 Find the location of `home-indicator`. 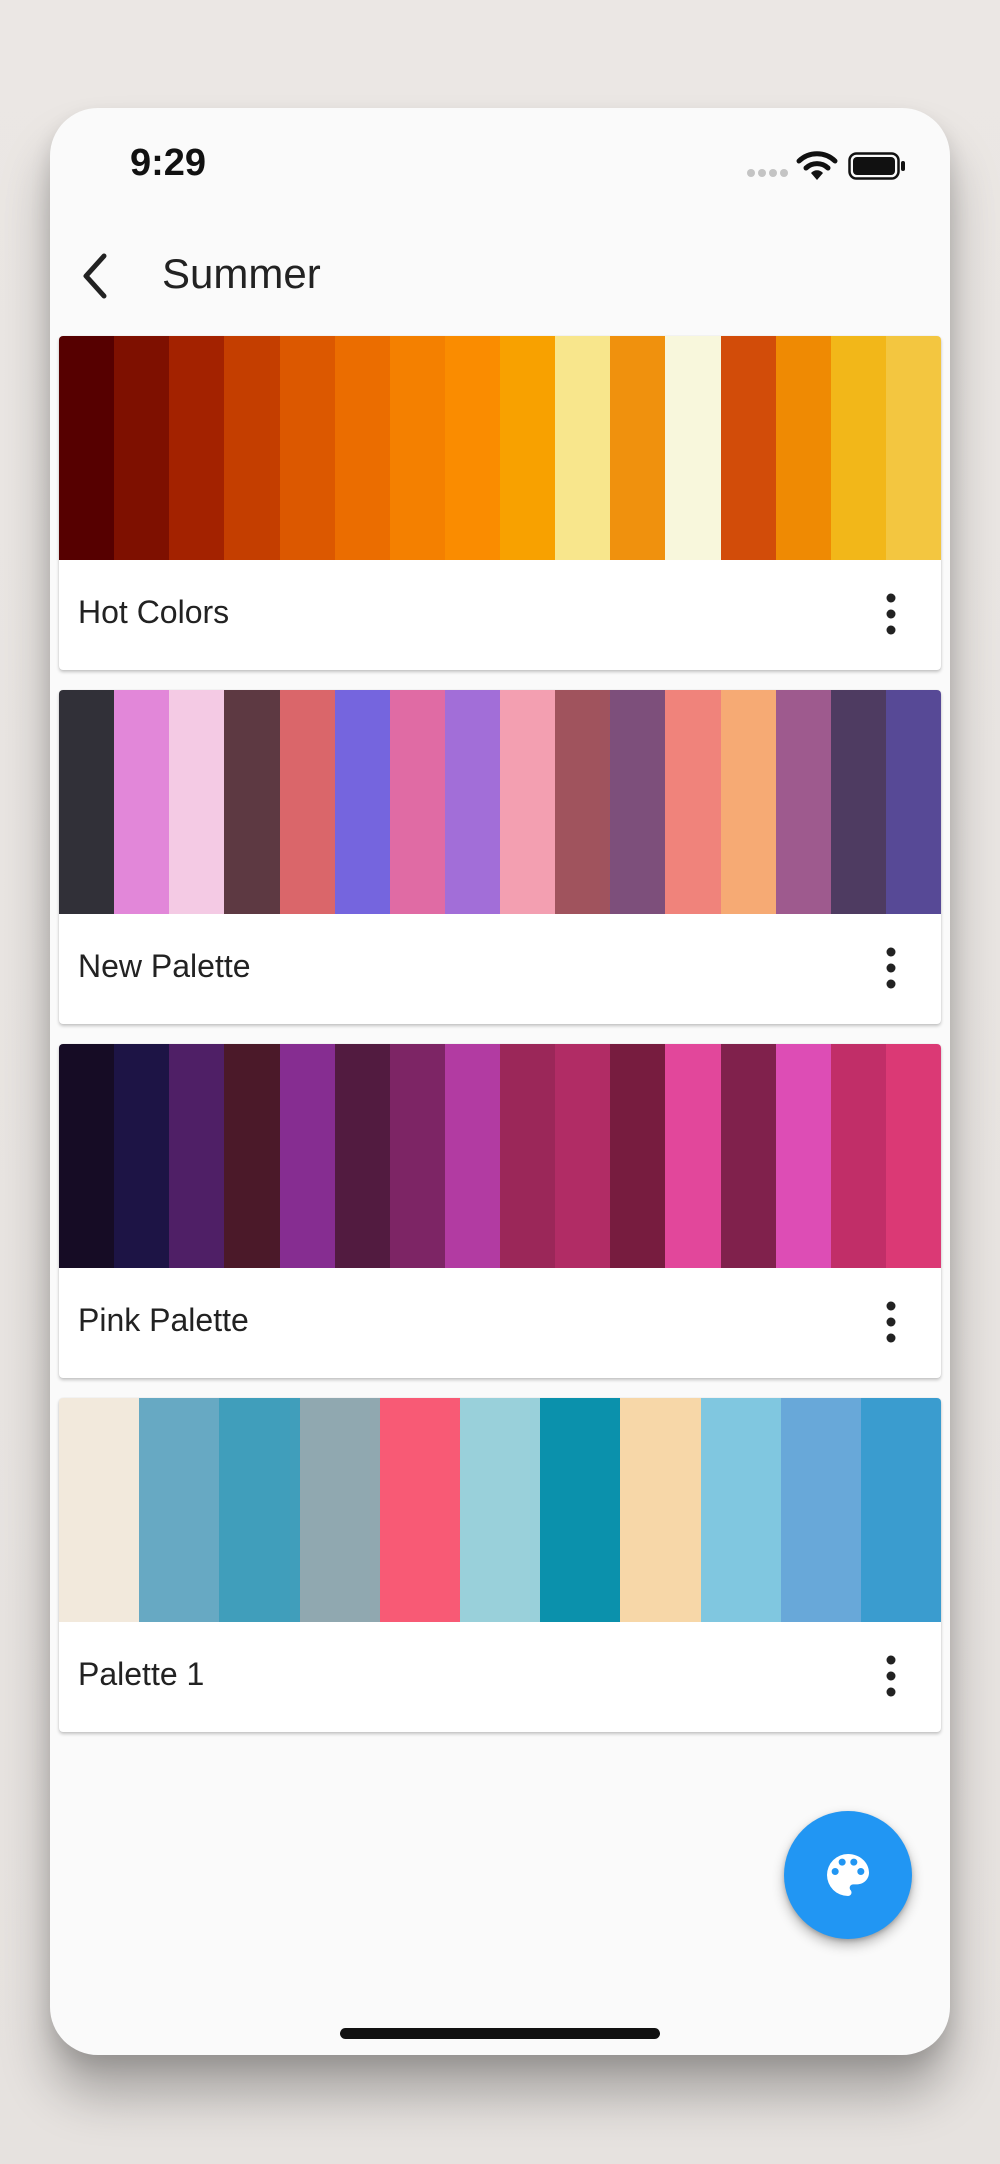

home-indicator is located at coordinates (500, 2033).